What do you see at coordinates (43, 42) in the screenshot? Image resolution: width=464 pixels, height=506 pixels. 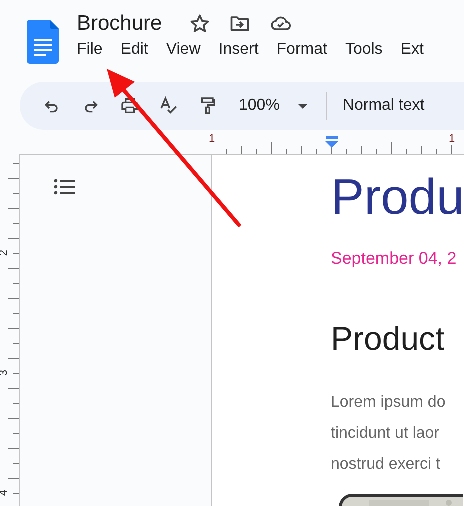 I see `docs-logo-icon` at bounding box center [43, 42].